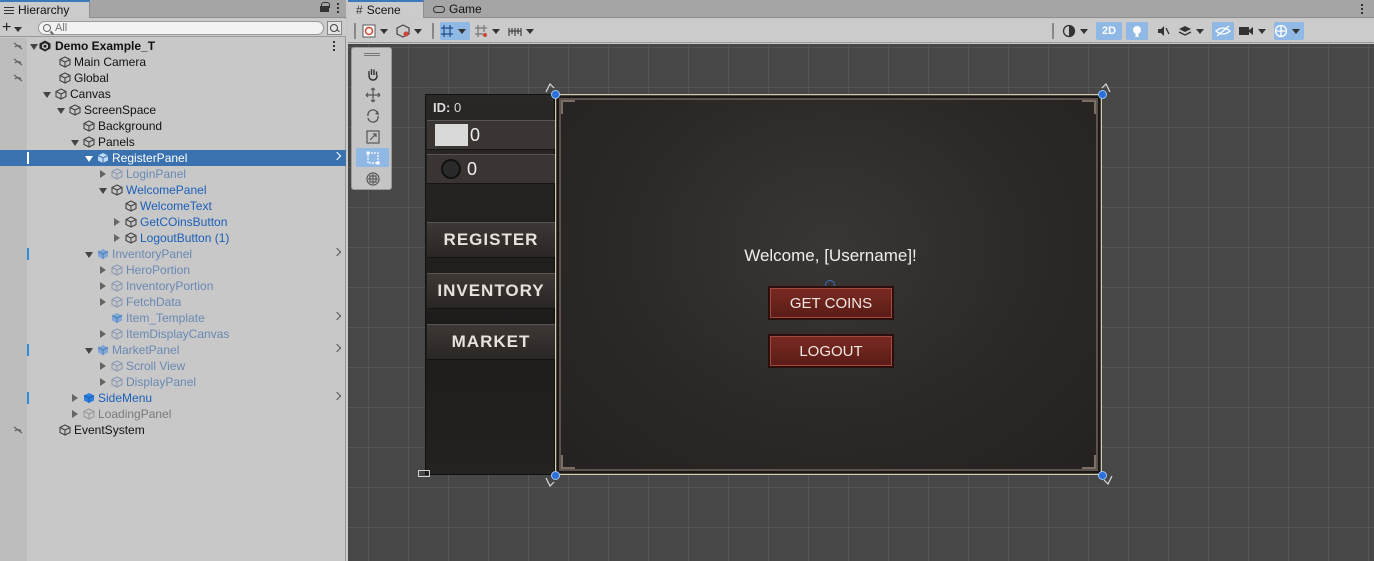  What do you see at coordinates (173, 46) in the screenshot?
I see `scene-root-row: Demo Example_T` at bounding box center [173, 46].